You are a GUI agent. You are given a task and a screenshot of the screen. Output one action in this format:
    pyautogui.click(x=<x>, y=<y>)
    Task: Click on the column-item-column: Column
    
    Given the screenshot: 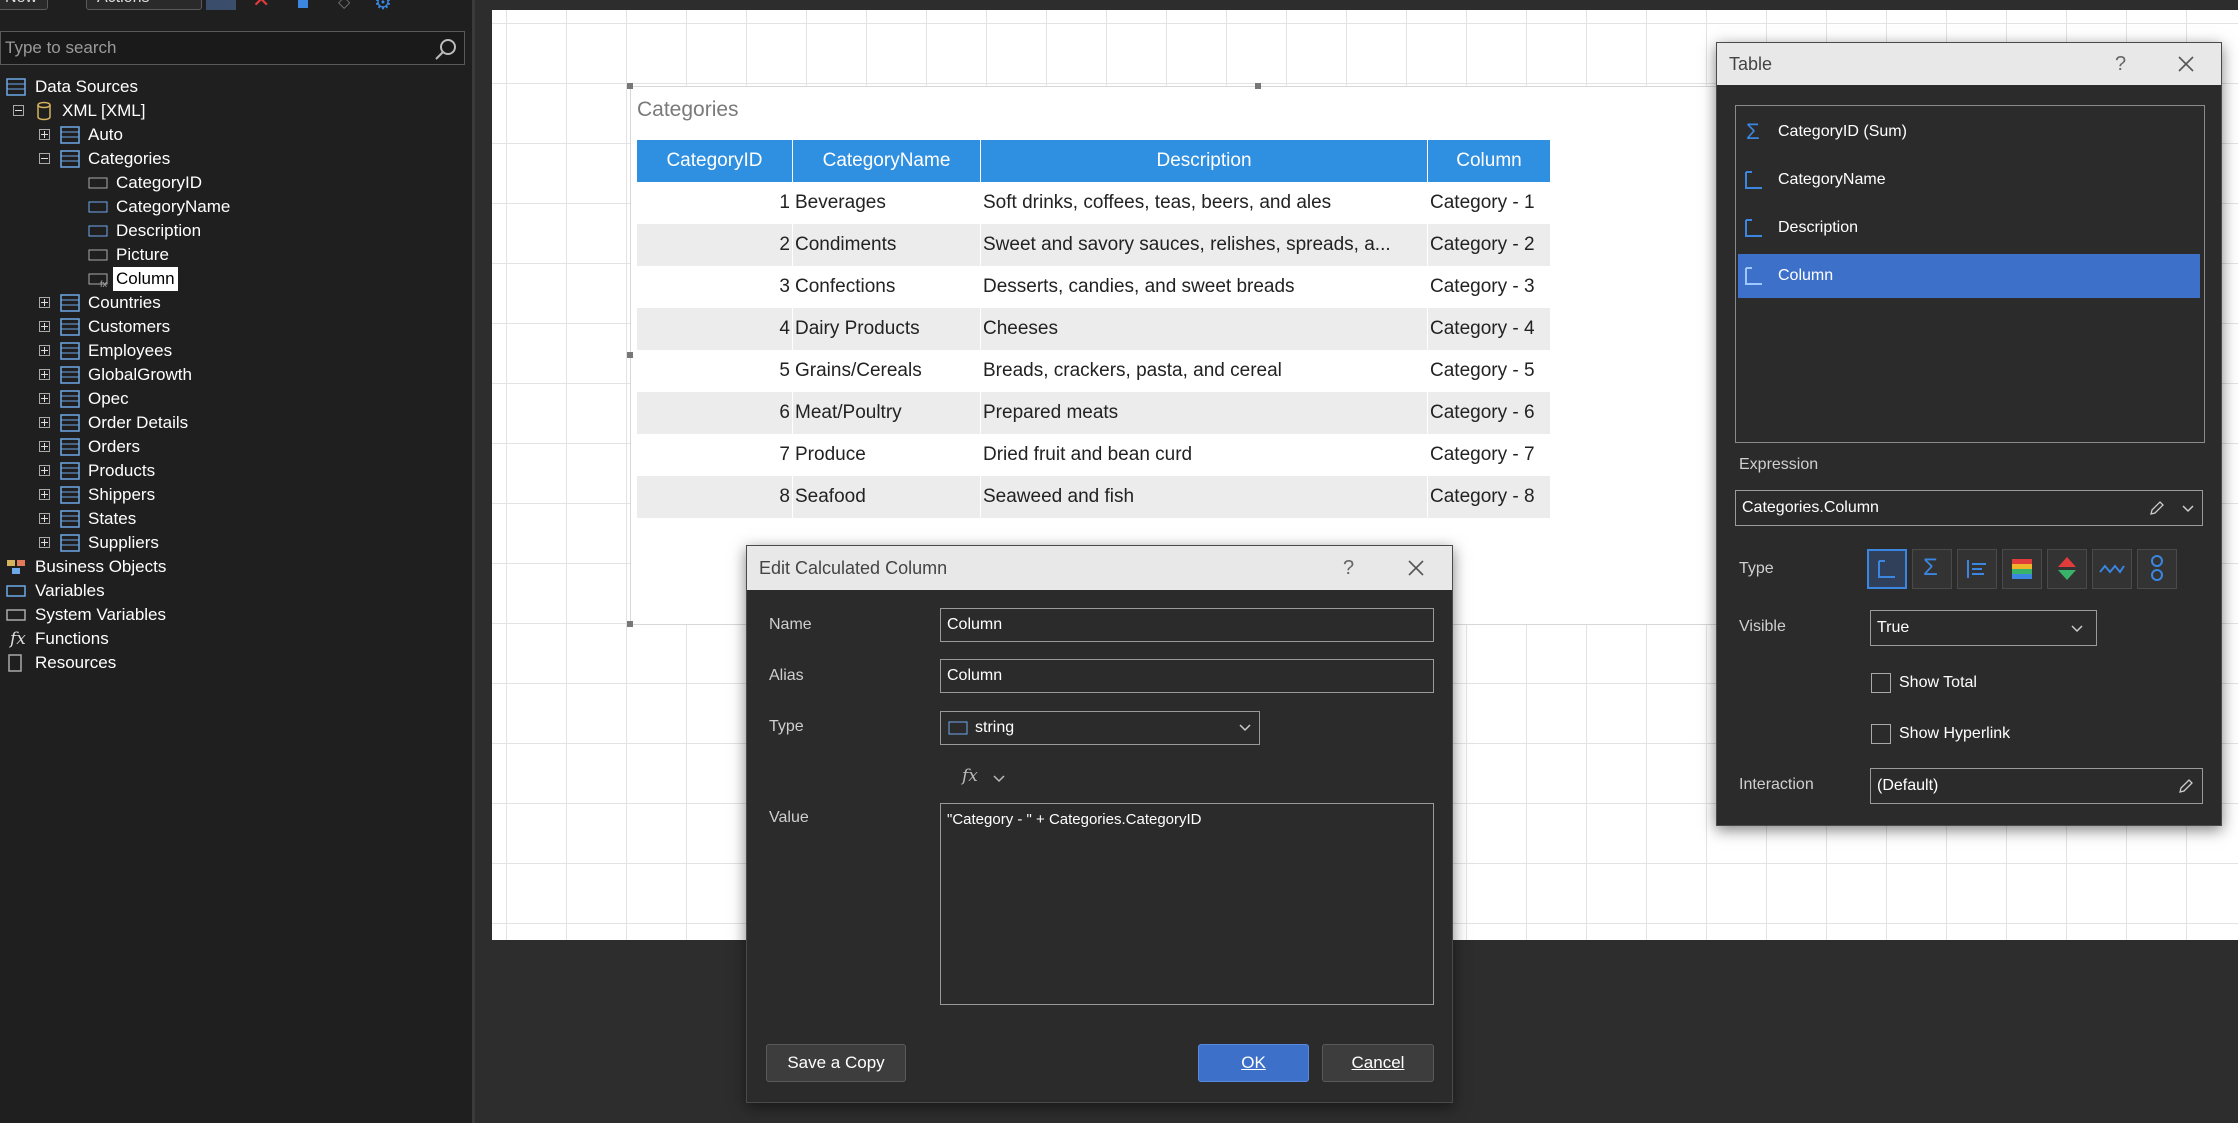 What is the action you would take?
    pyautogui.click(x=1969, y=276)
    